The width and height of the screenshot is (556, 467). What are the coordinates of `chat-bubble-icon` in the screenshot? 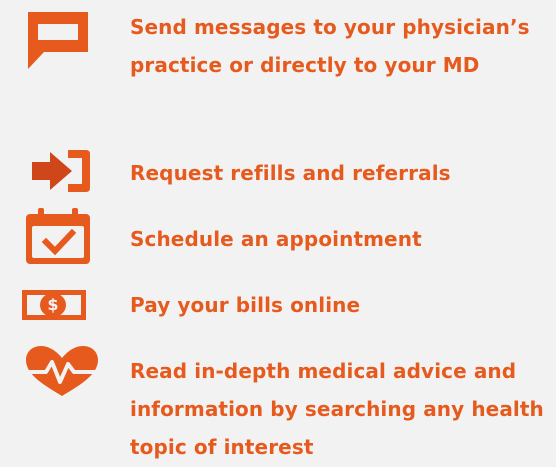 It's located at (58, 40).